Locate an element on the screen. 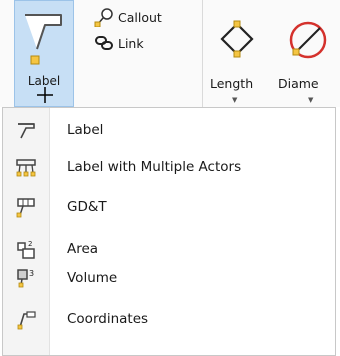  link-button: Link is located at coordinates (119, 43).